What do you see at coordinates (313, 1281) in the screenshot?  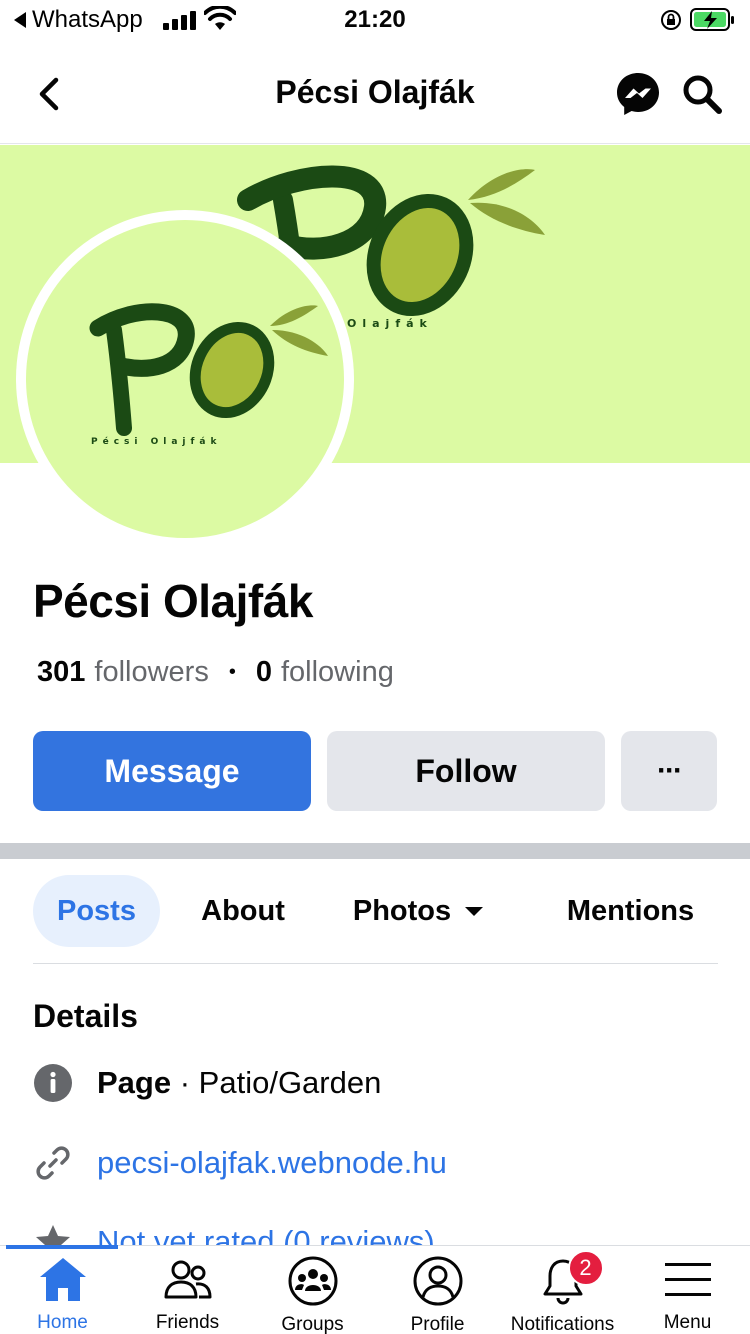 I see `groups-icon` at bounding box center [313, 1281].